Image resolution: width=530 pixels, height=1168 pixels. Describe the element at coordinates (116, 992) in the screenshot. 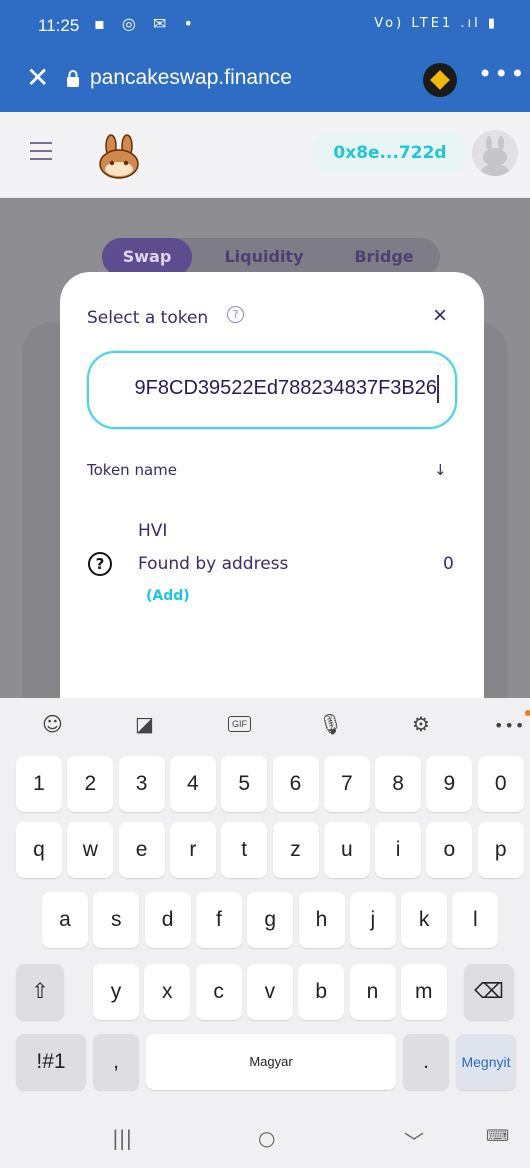

I see `key-y: y` at that location.